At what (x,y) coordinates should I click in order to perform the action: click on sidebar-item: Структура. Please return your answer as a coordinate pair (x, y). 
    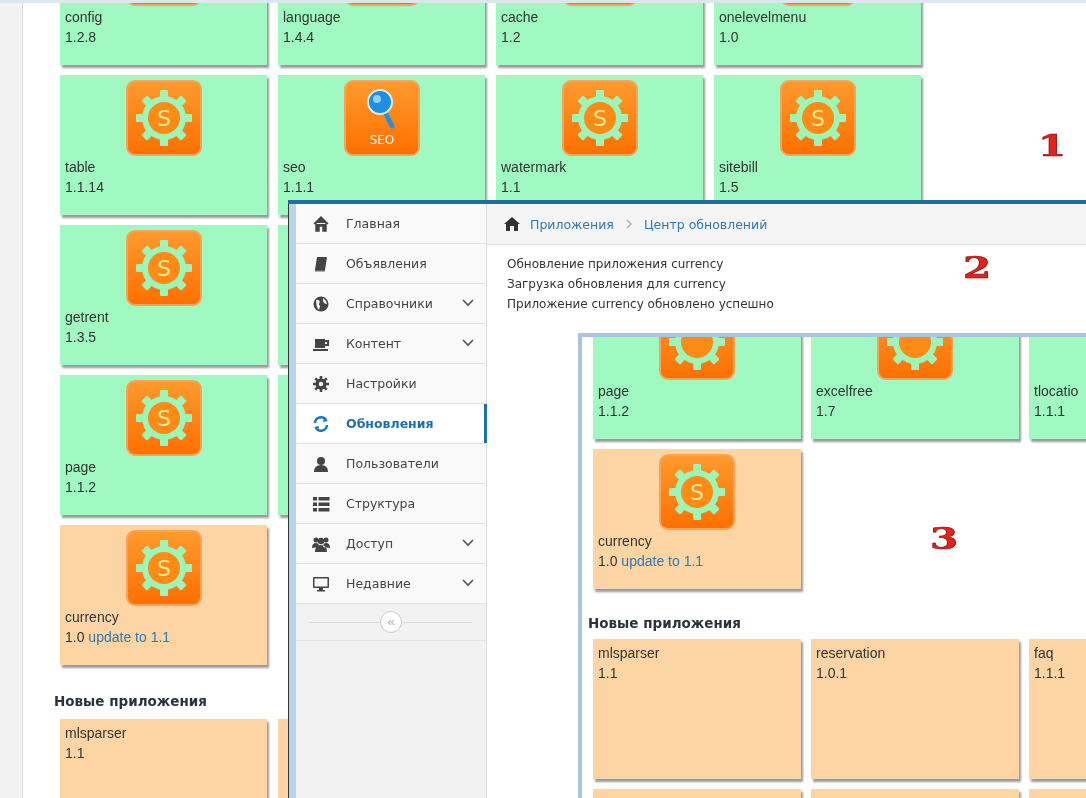
    Looking at the image, I should click on (391, 504).